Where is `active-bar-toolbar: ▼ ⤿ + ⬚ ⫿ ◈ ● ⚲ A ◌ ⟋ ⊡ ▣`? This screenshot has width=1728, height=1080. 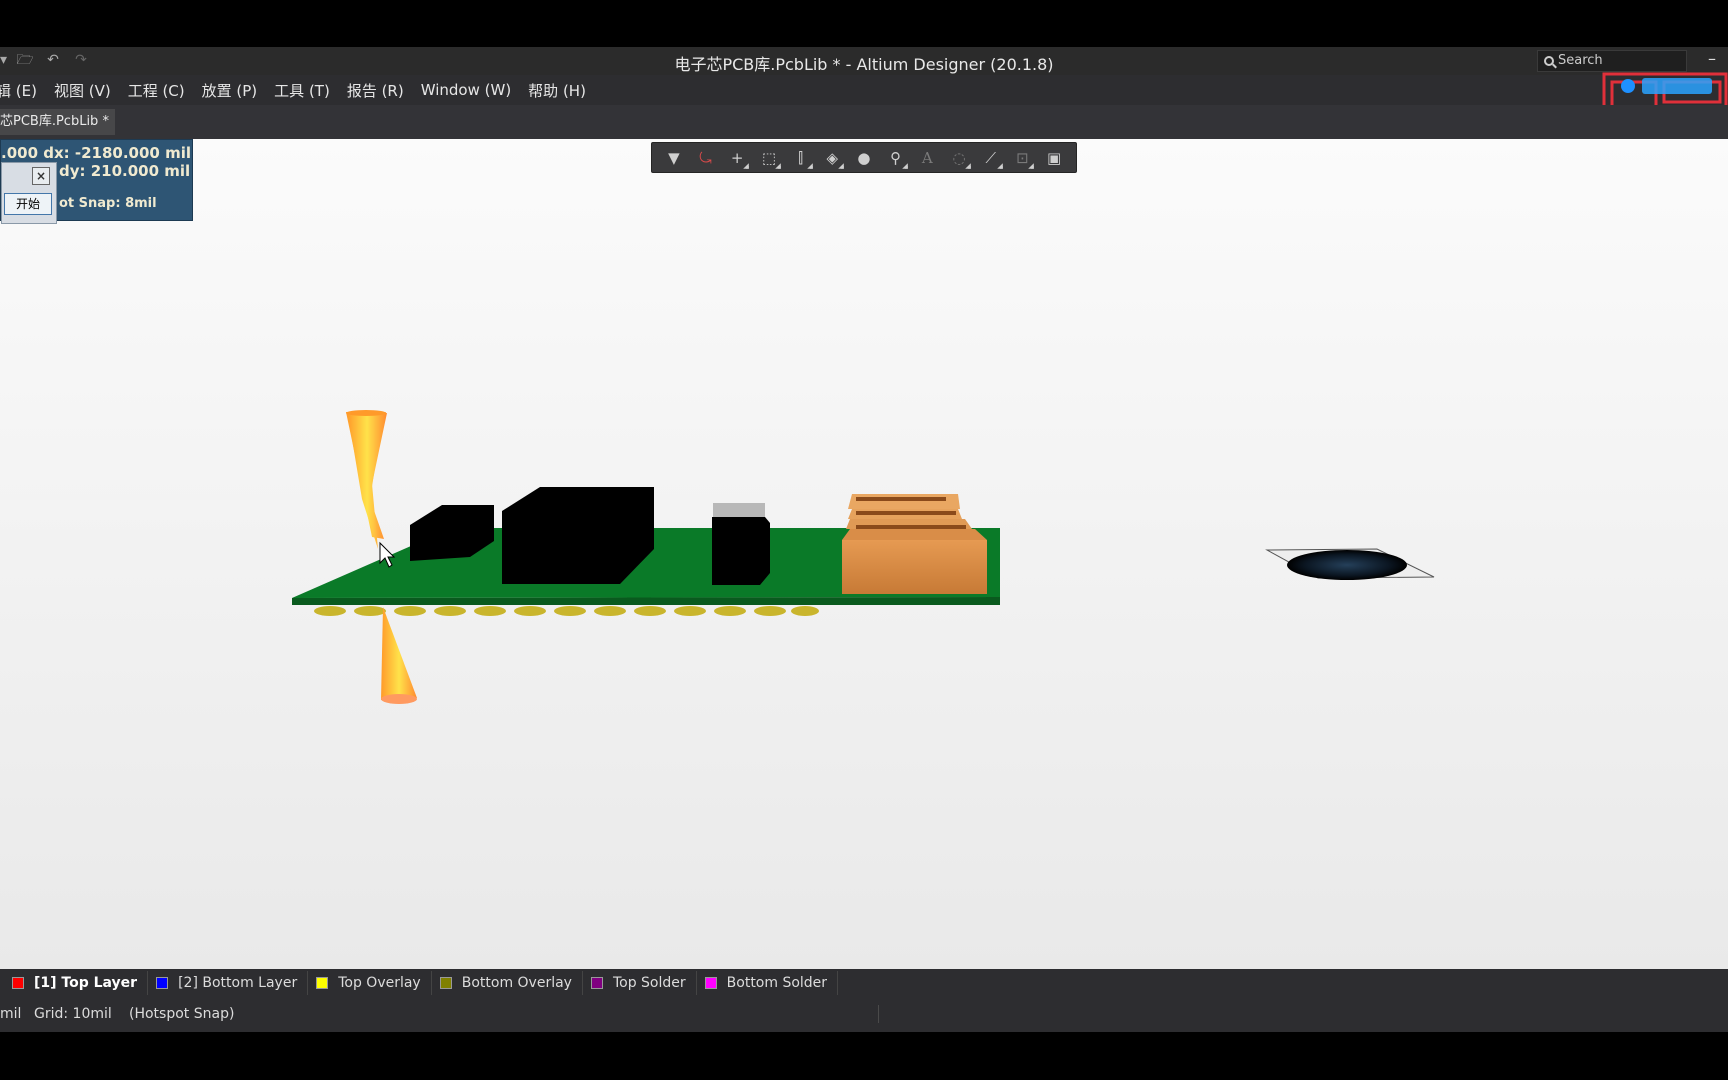 active-bar-toolbar: ▼ ⤿ + ⬚ ⫿ ◈ ● ⚲ A ◌ ⟋ ⊡ ▣ is located at coordinates (864, 157).